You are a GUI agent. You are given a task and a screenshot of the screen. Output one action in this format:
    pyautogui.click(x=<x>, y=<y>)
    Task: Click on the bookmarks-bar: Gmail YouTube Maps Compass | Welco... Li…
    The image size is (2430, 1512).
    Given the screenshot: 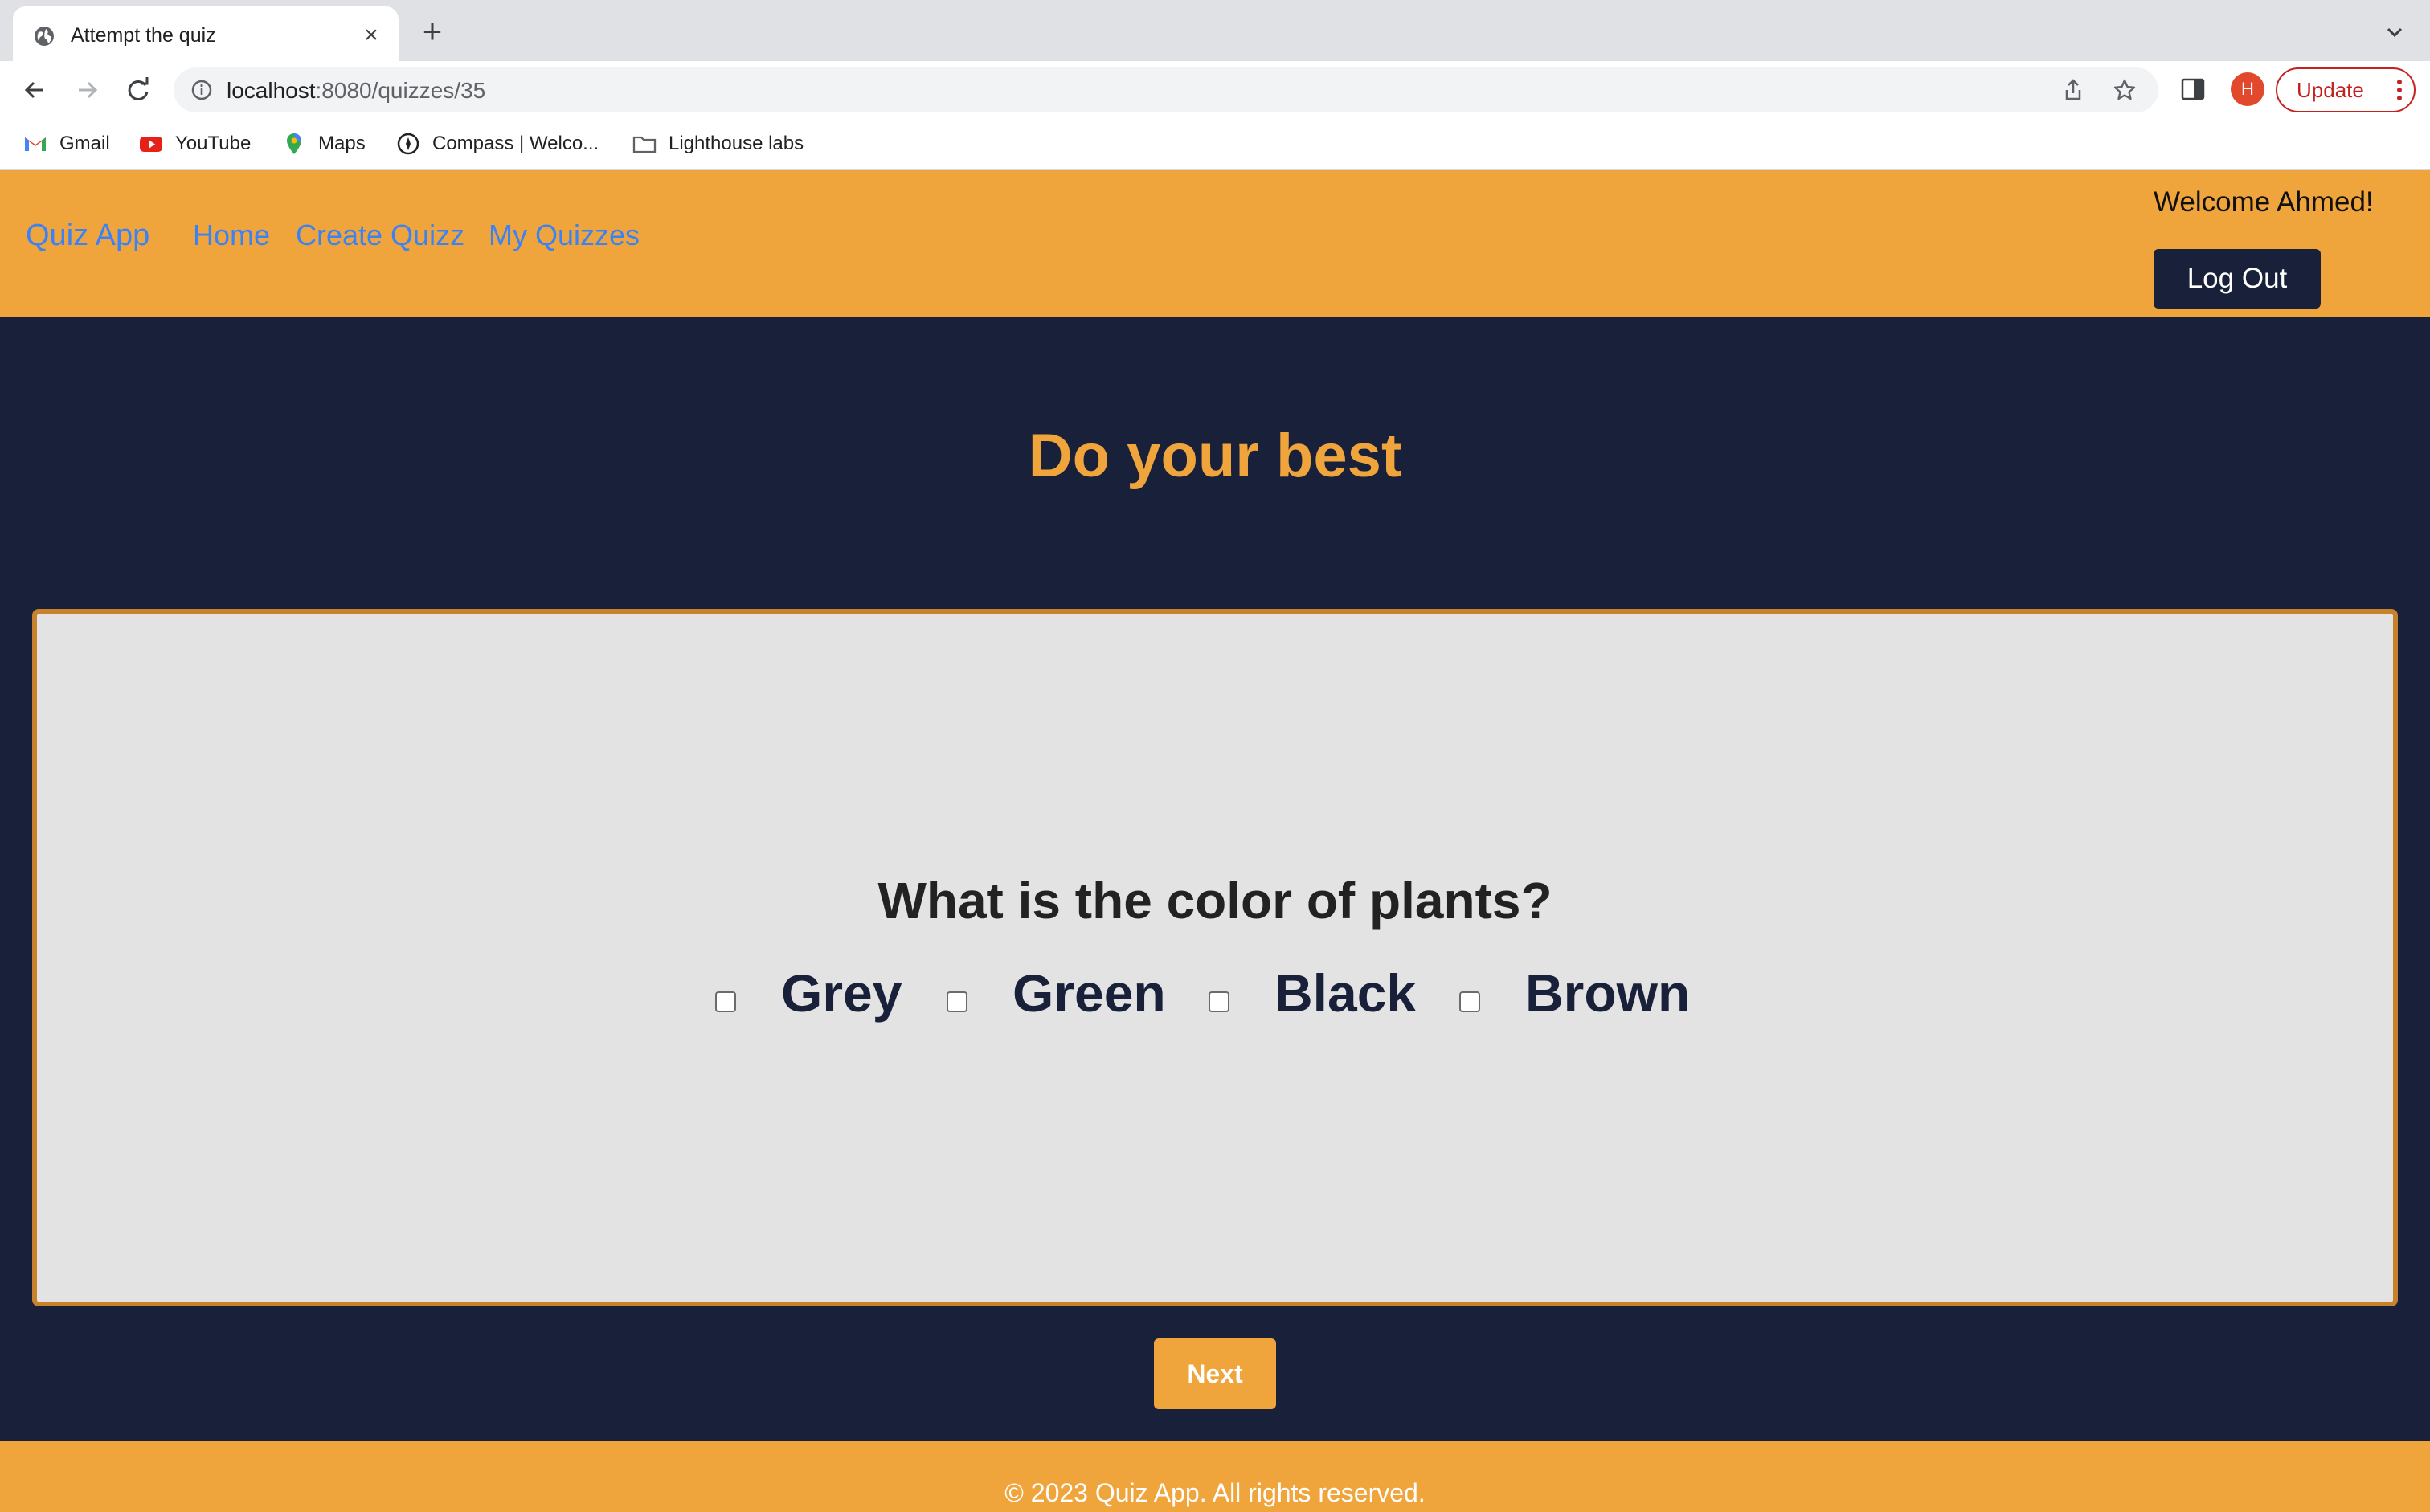 What is the action you would take?
    pyautogui.click(x=1215, y=143)
    